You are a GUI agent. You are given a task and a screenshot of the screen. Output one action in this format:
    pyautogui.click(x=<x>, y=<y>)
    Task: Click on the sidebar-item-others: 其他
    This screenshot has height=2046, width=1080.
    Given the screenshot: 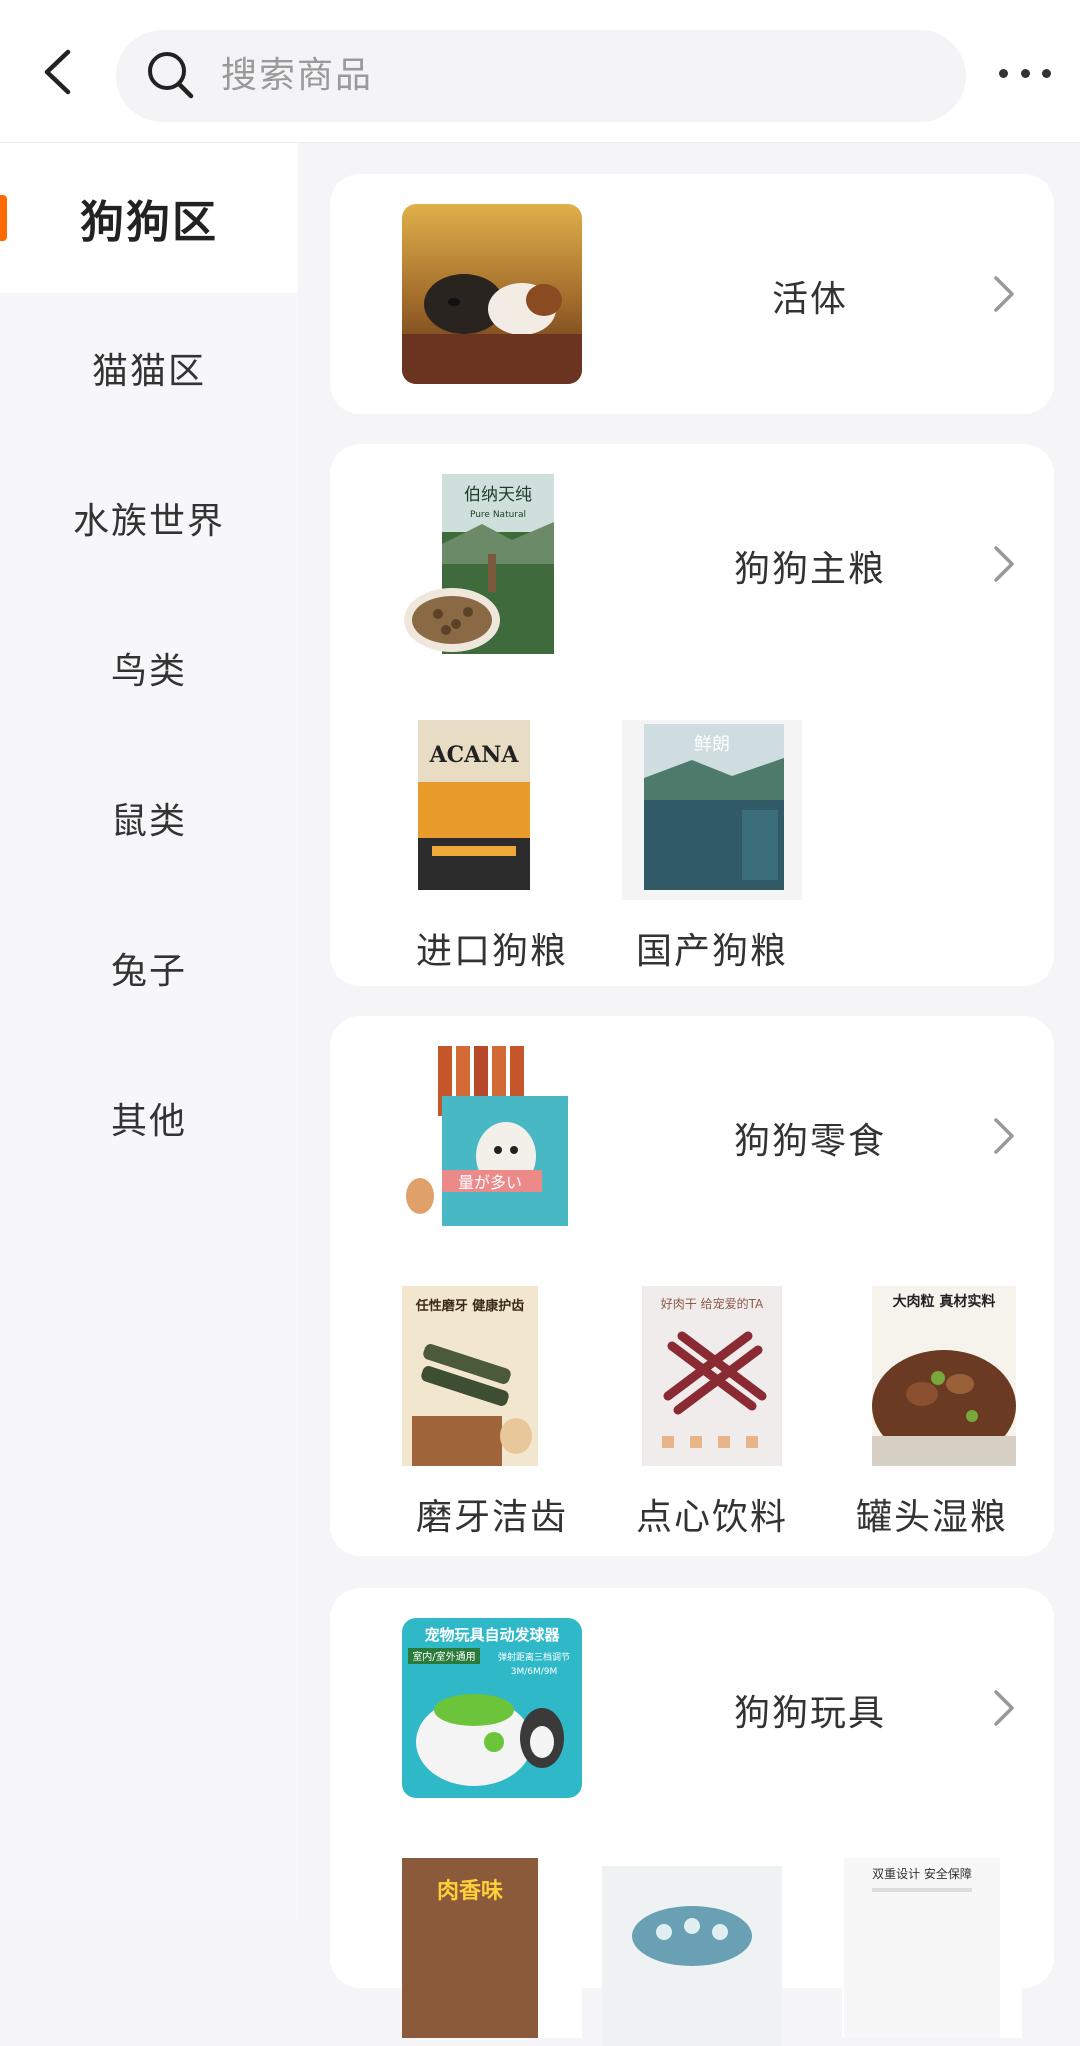 What is the action you would take?
    pyautogui.click(x=149, y=1118)
    